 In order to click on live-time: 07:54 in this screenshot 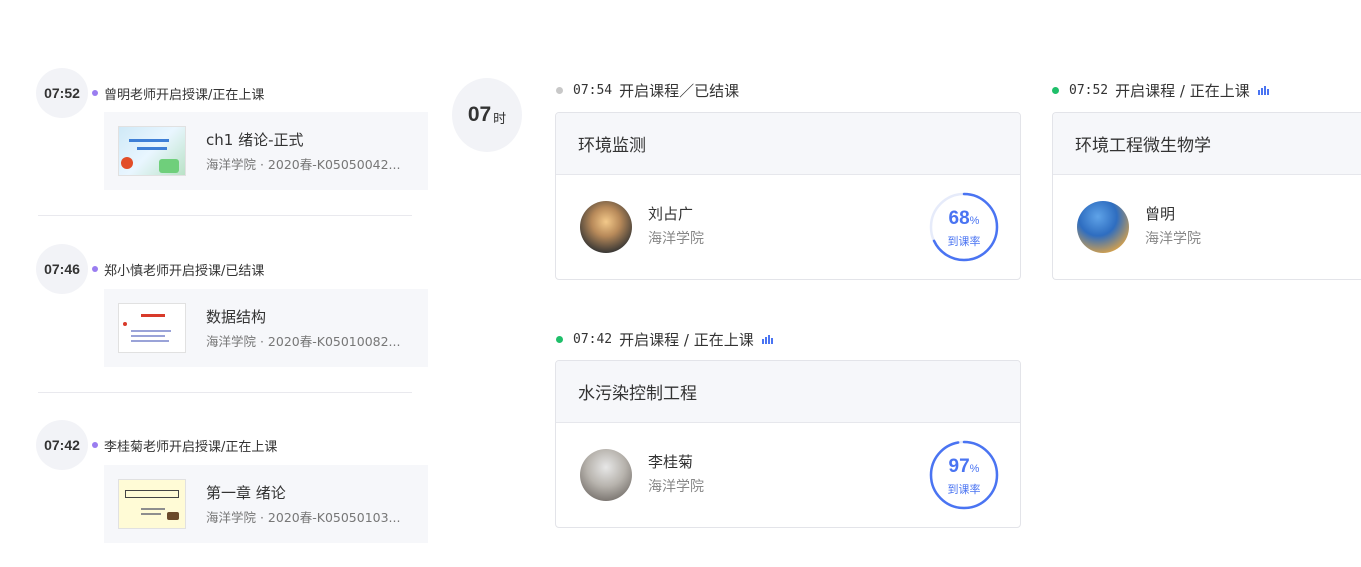, I will do `click(593, 90)`.